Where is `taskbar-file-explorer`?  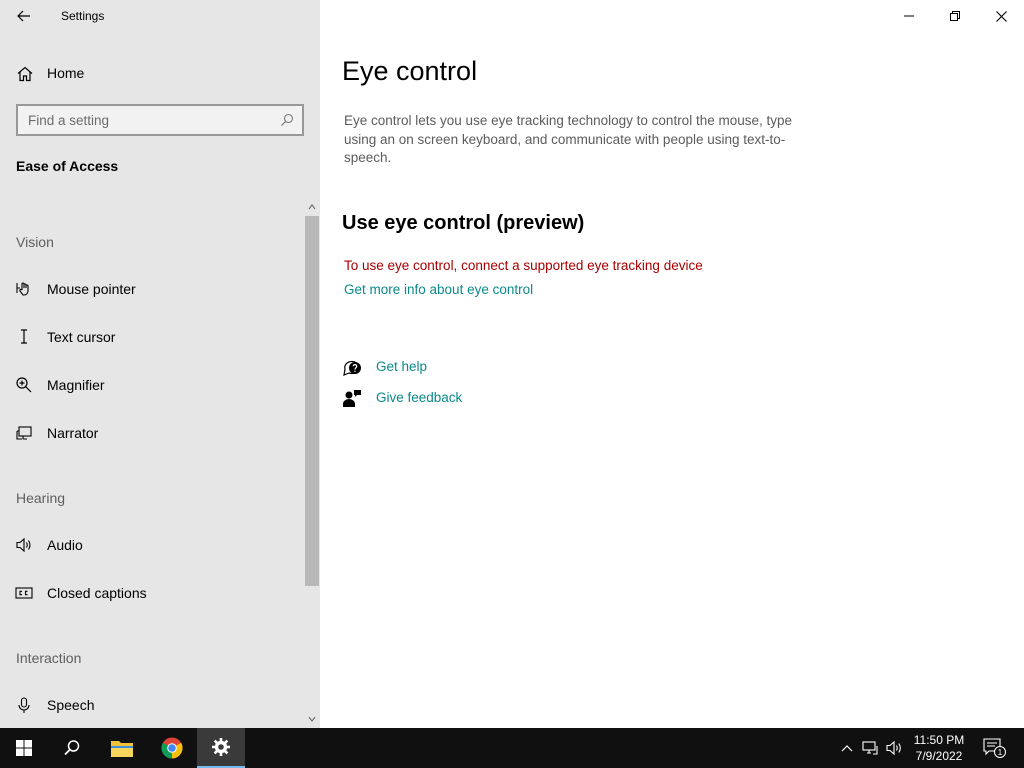 taskbar-file-explorer is located at coordinates (122, 748).